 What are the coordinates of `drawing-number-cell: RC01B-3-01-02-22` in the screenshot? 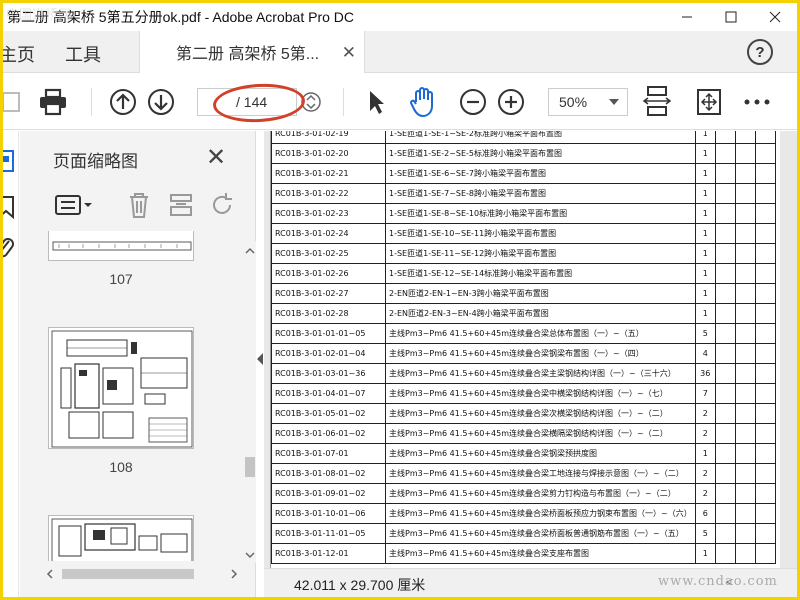 It's located at (328, 193).